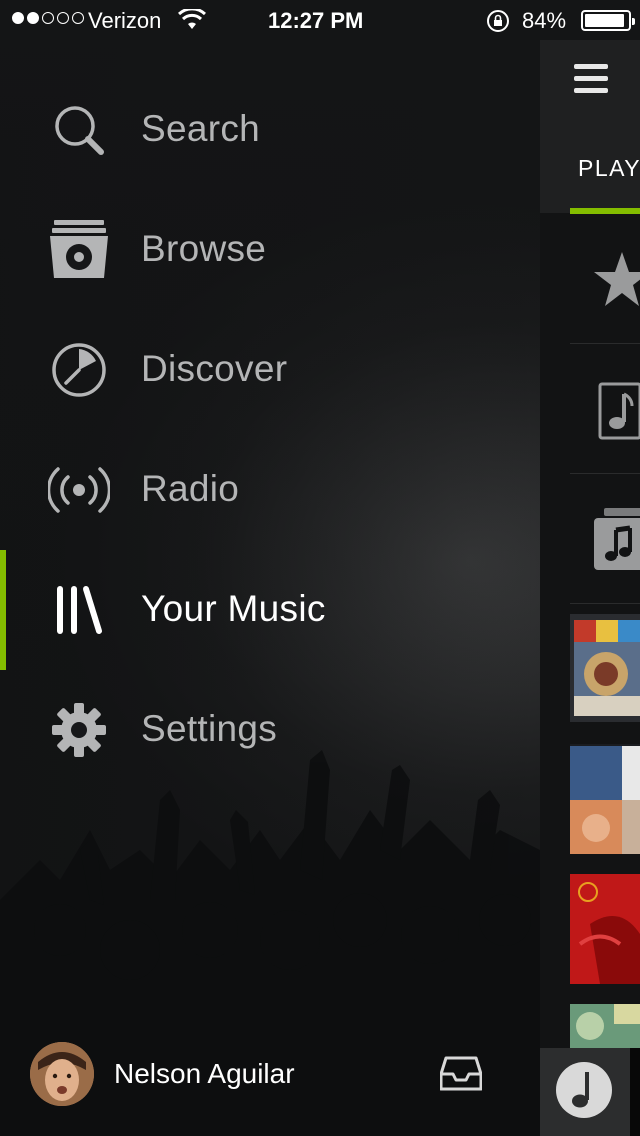 Image resolution: width=640 pixels, height=1136 pixels. I want to click on user-name: Nelson Aguilar, so click(204, 1074).